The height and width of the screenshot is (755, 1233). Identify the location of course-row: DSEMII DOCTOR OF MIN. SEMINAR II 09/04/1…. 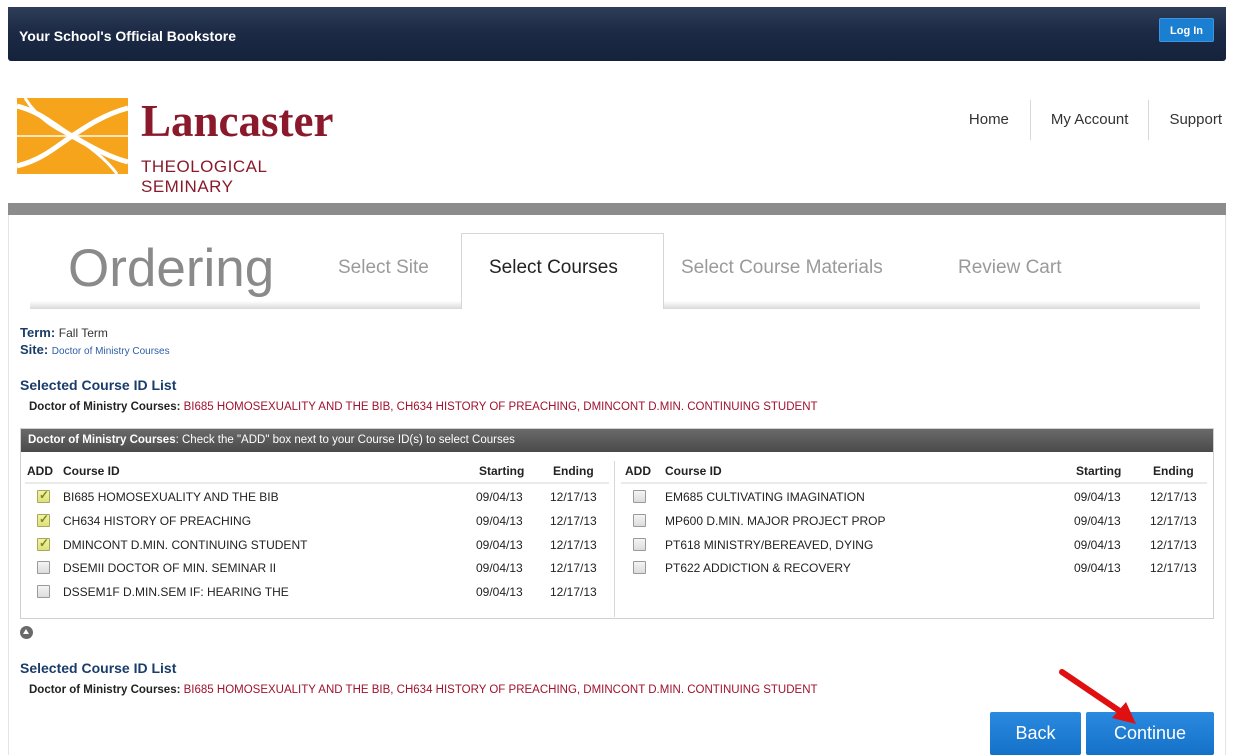
(318, 569).